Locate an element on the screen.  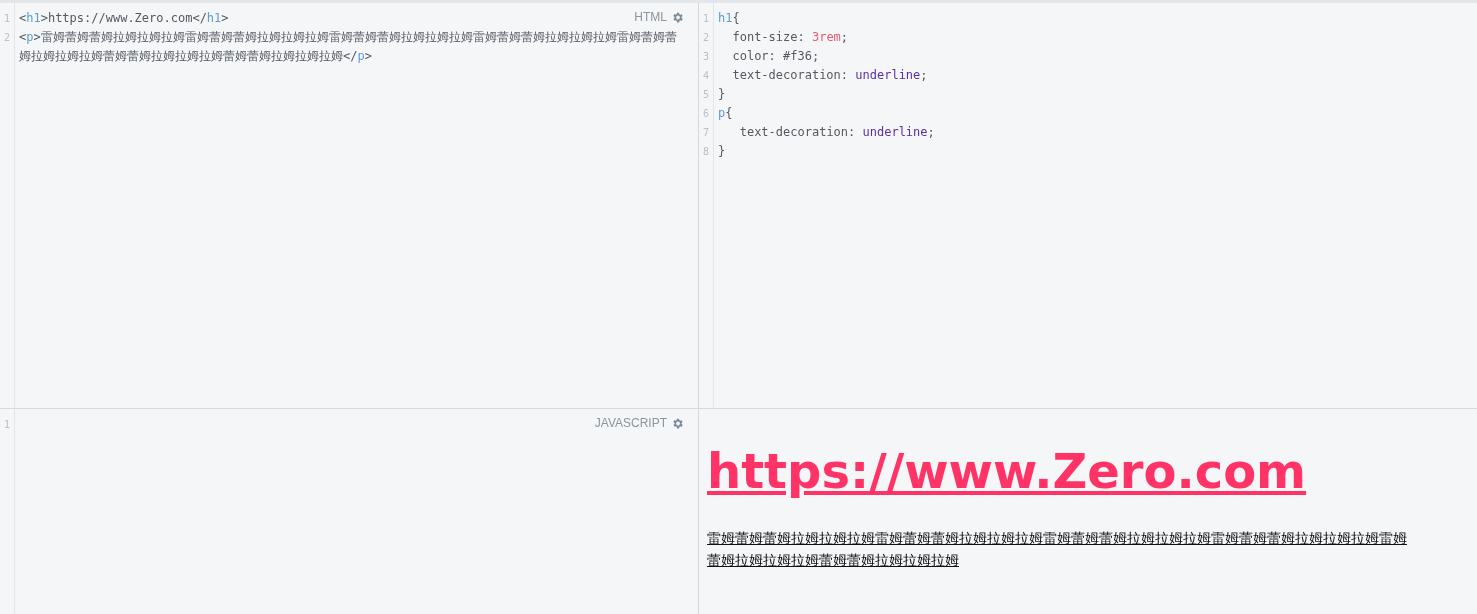
line-number: 7 is located at coordinates (706, 133).